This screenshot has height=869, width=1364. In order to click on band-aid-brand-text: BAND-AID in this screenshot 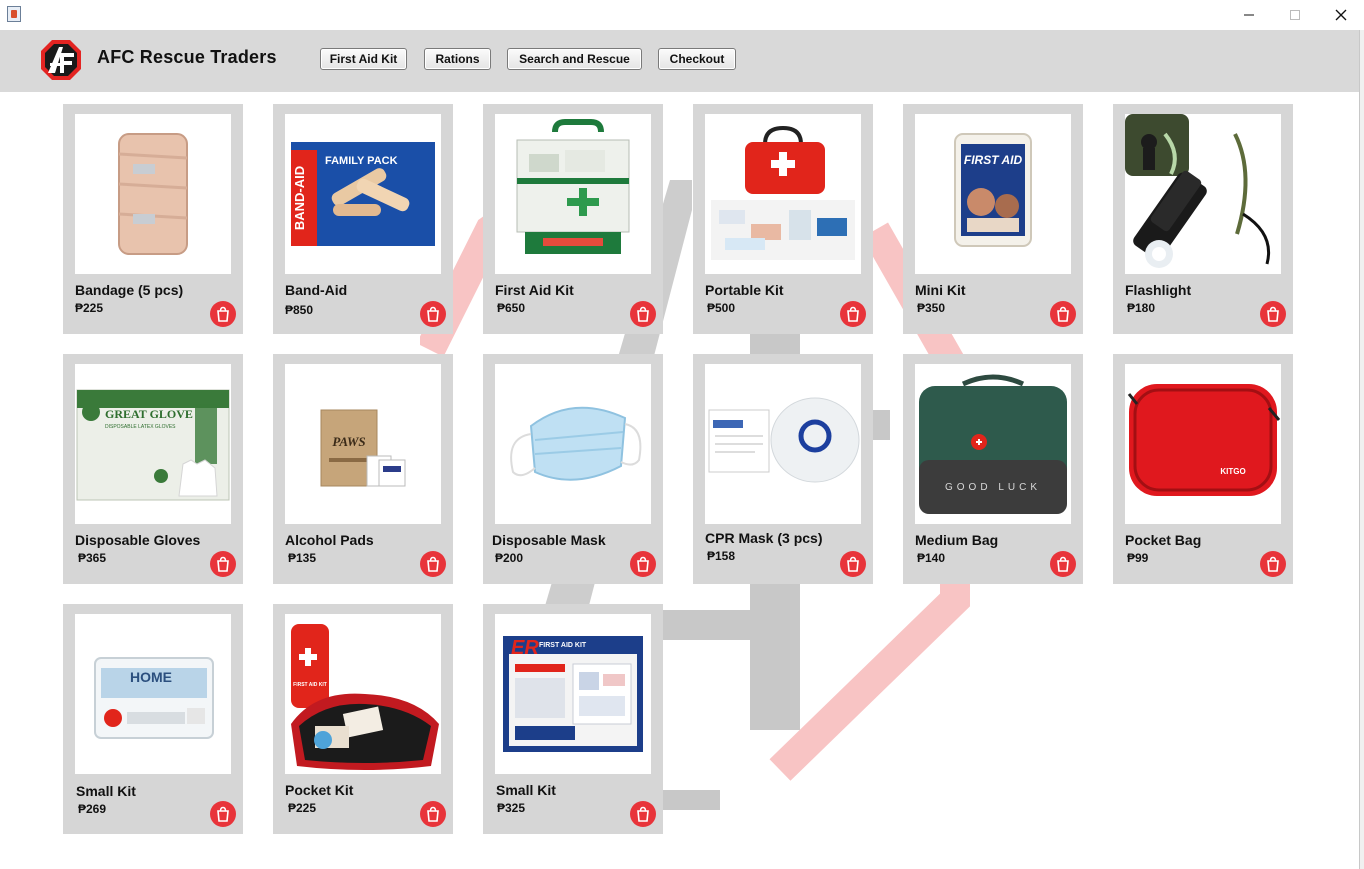, I will do `click(299, 198)`.